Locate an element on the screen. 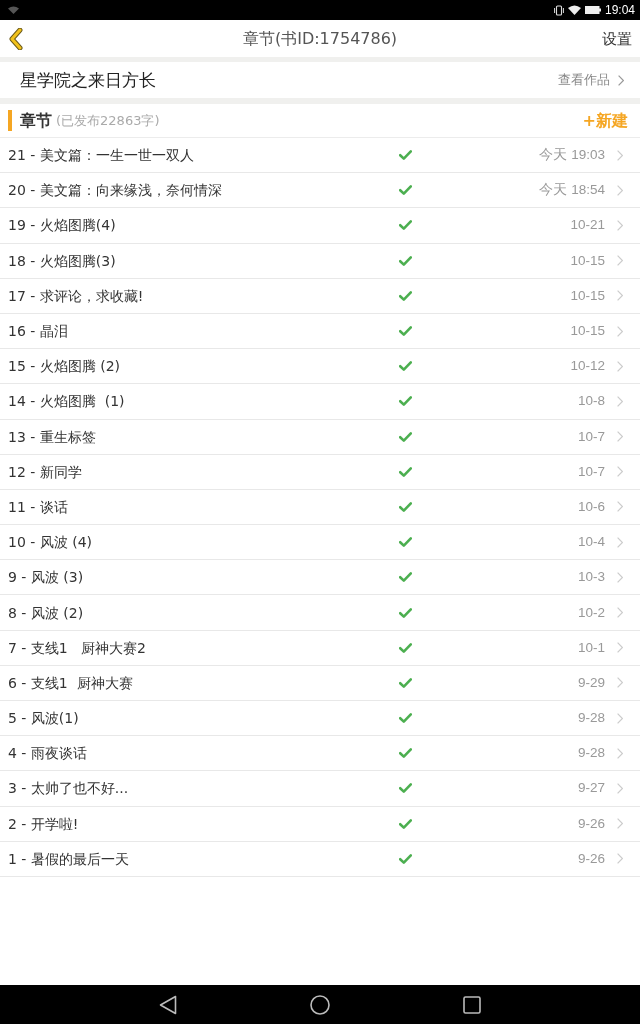  chapter-title: 4 - 雨夜谈话 is located at coordinates (47, 753).